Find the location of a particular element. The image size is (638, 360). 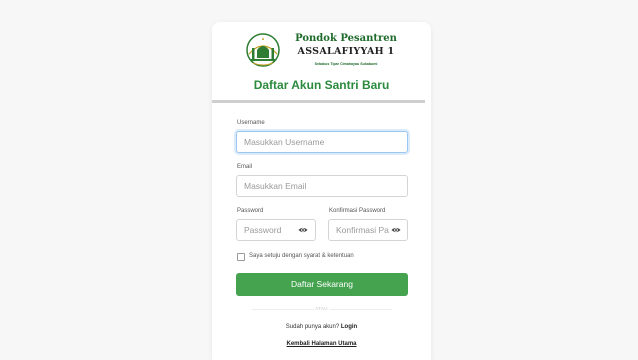

logo-line1: Pondok Pesantren is located at coordinates (346, 38).